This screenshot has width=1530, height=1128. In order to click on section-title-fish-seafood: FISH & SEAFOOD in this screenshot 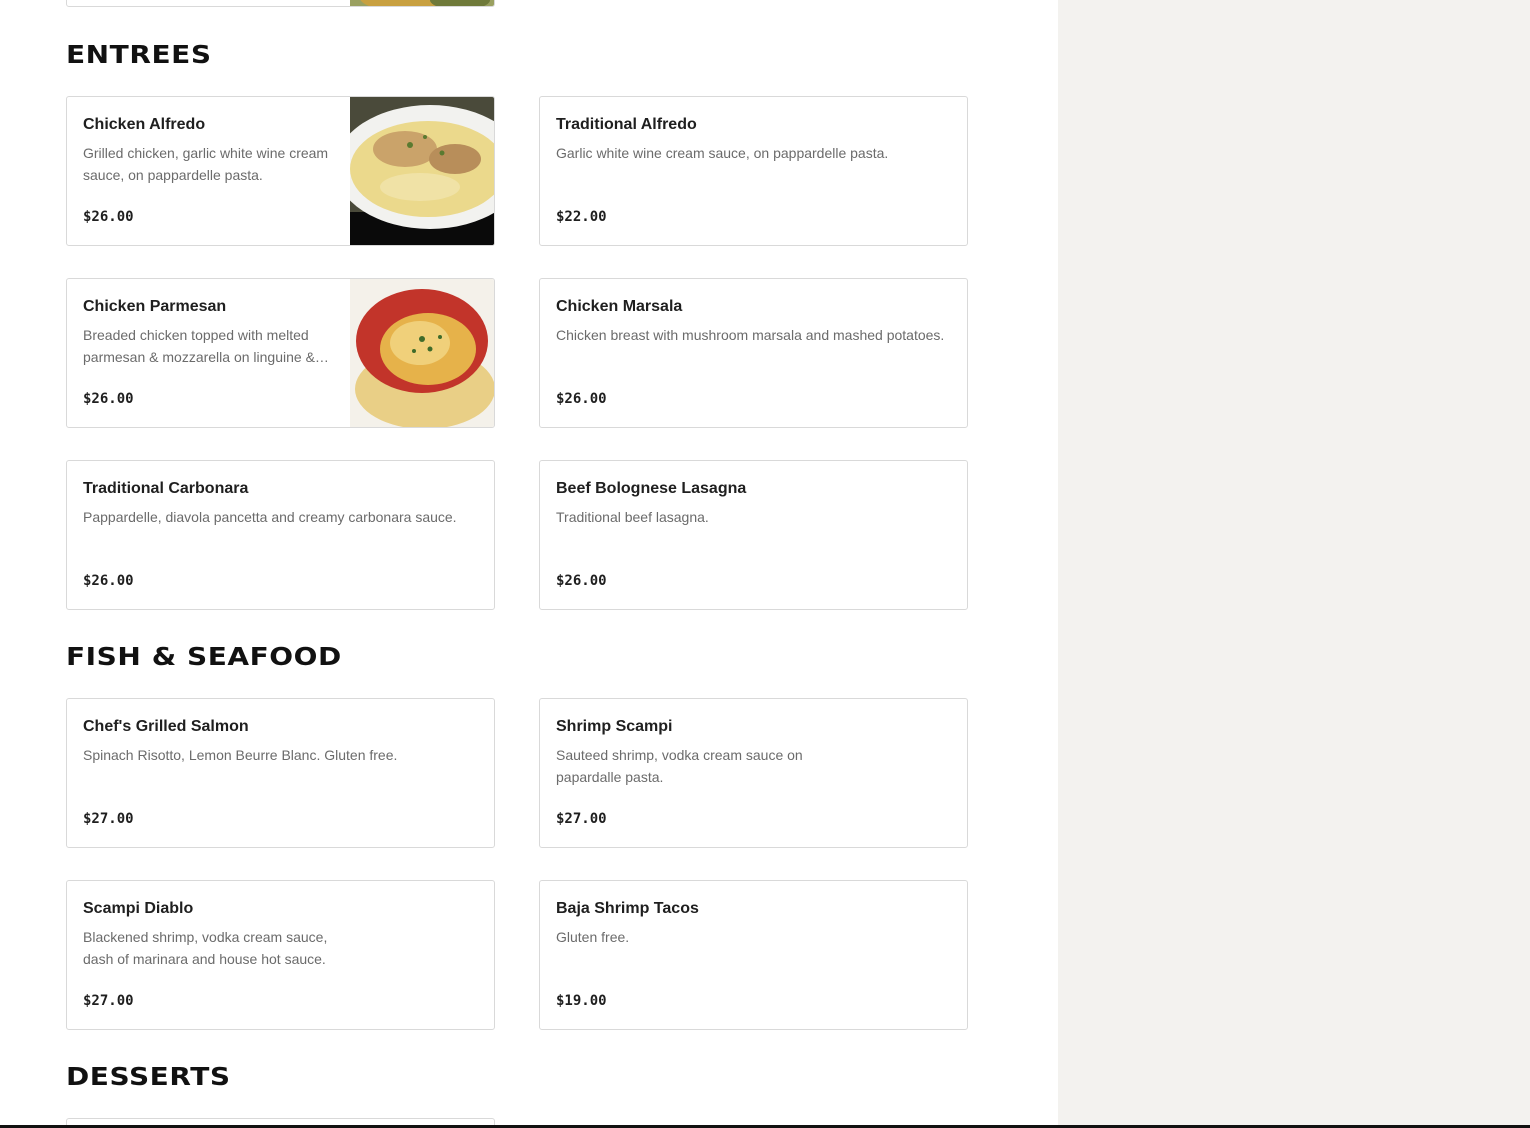, I will do `click(204, 656)`.